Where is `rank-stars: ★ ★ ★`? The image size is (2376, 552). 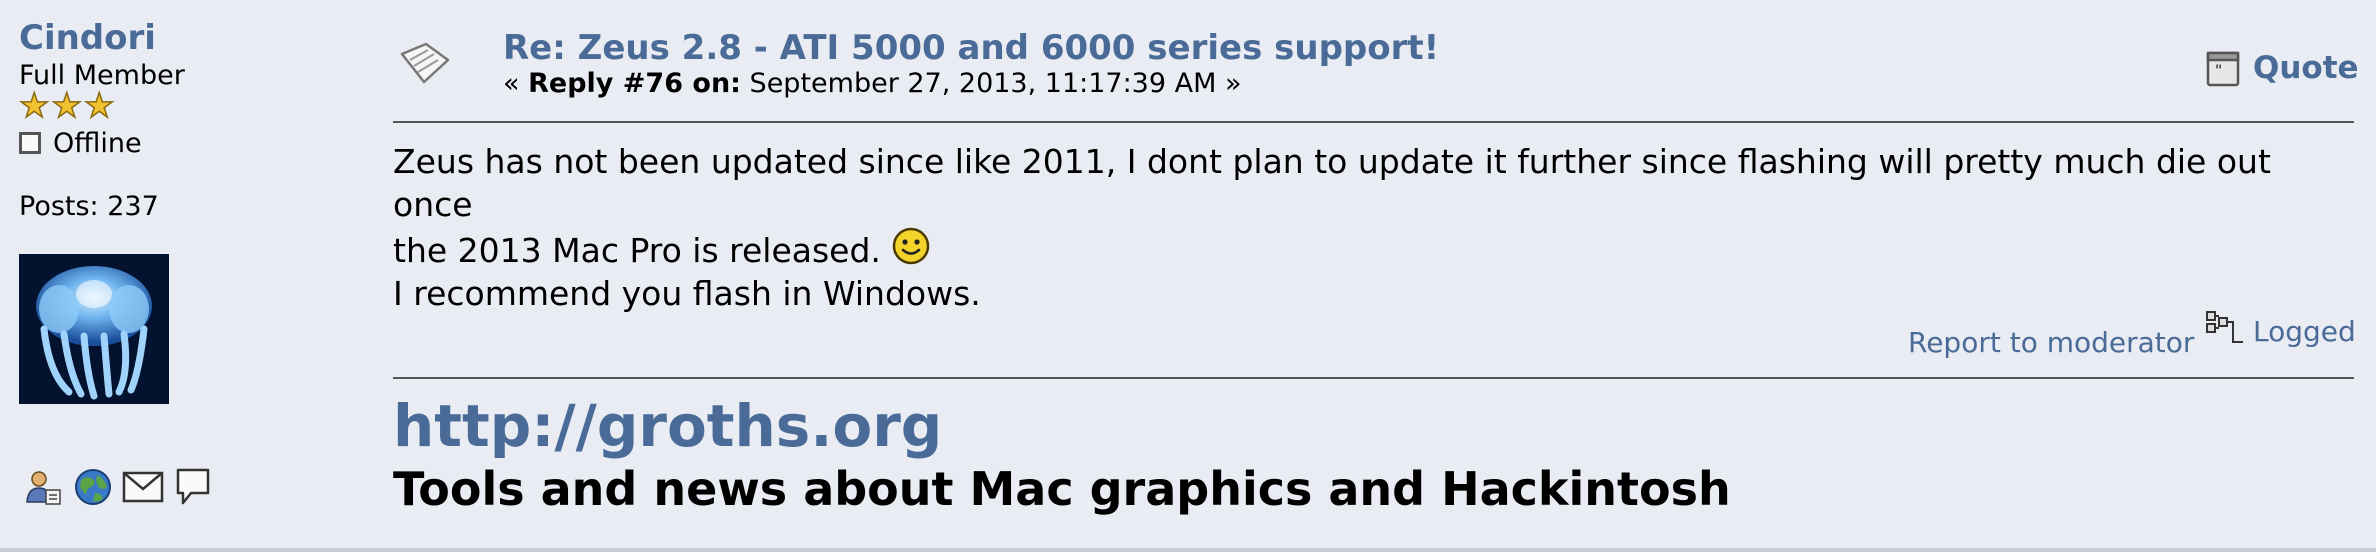 rank-stars: ★ ★ ★ is located at coordinates (66, 106).